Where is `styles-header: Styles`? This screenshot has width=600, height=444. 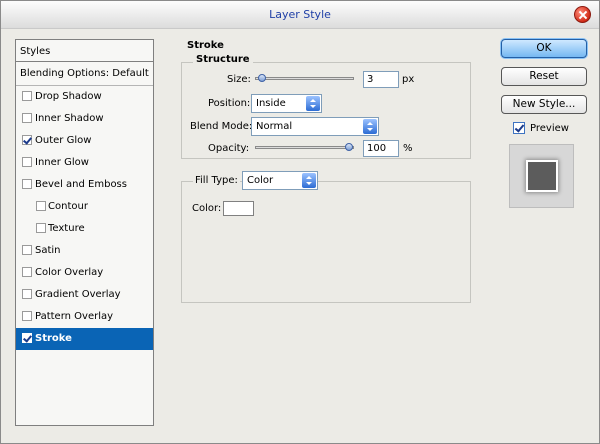 styles-header: Styles is located at coordinates (84, 51).